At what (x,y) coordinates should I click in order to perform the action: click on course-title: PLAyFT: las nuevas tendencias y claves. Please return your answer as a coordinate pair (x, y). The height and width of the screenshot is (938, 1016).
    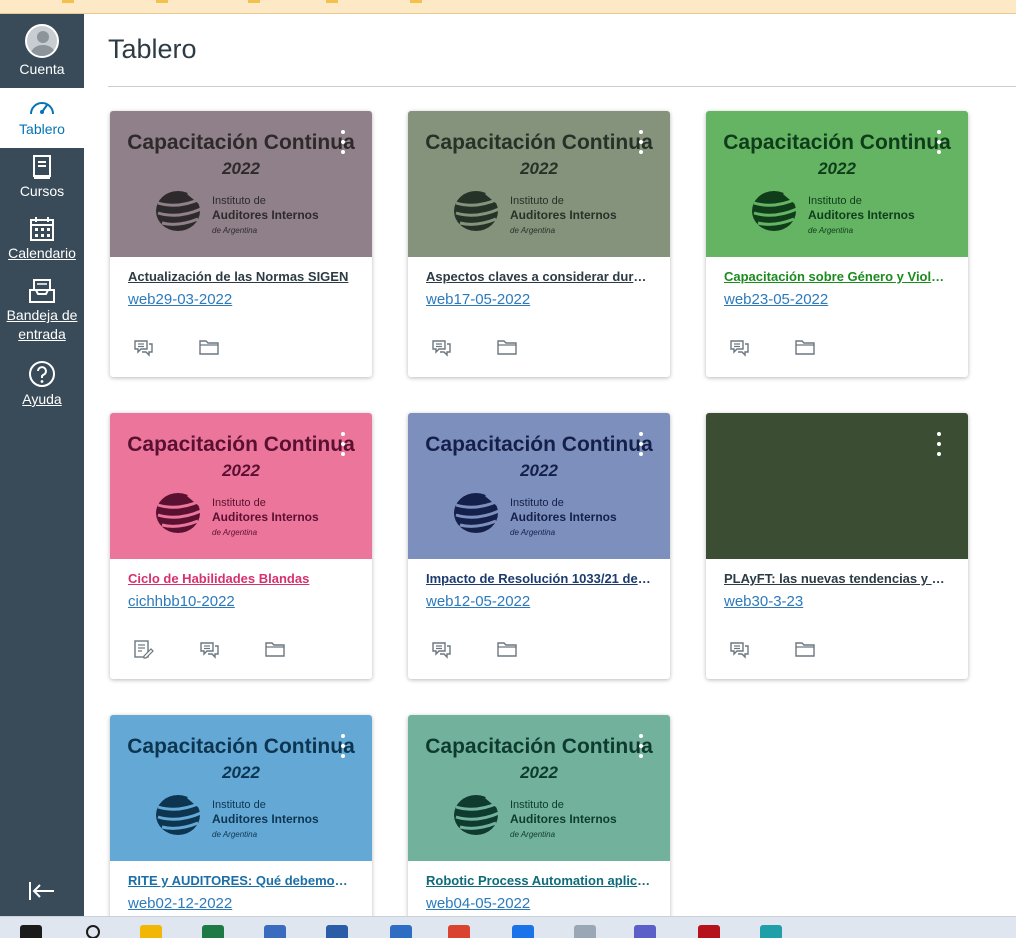
    Looking at the image, I should click on (837, 578).